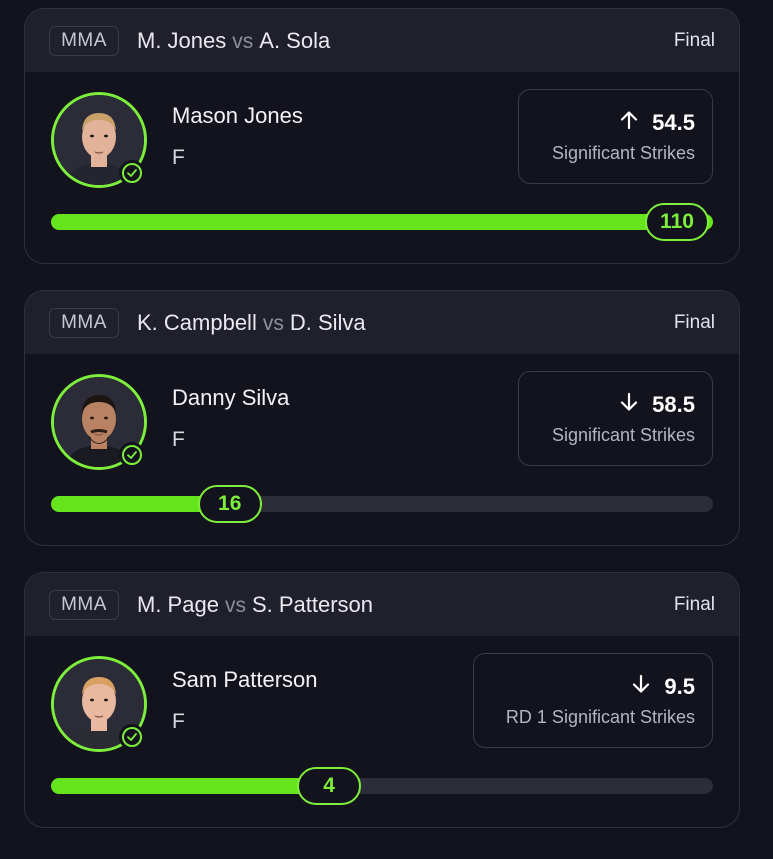  I want to click on result-pill: 16, so click(229, 504).